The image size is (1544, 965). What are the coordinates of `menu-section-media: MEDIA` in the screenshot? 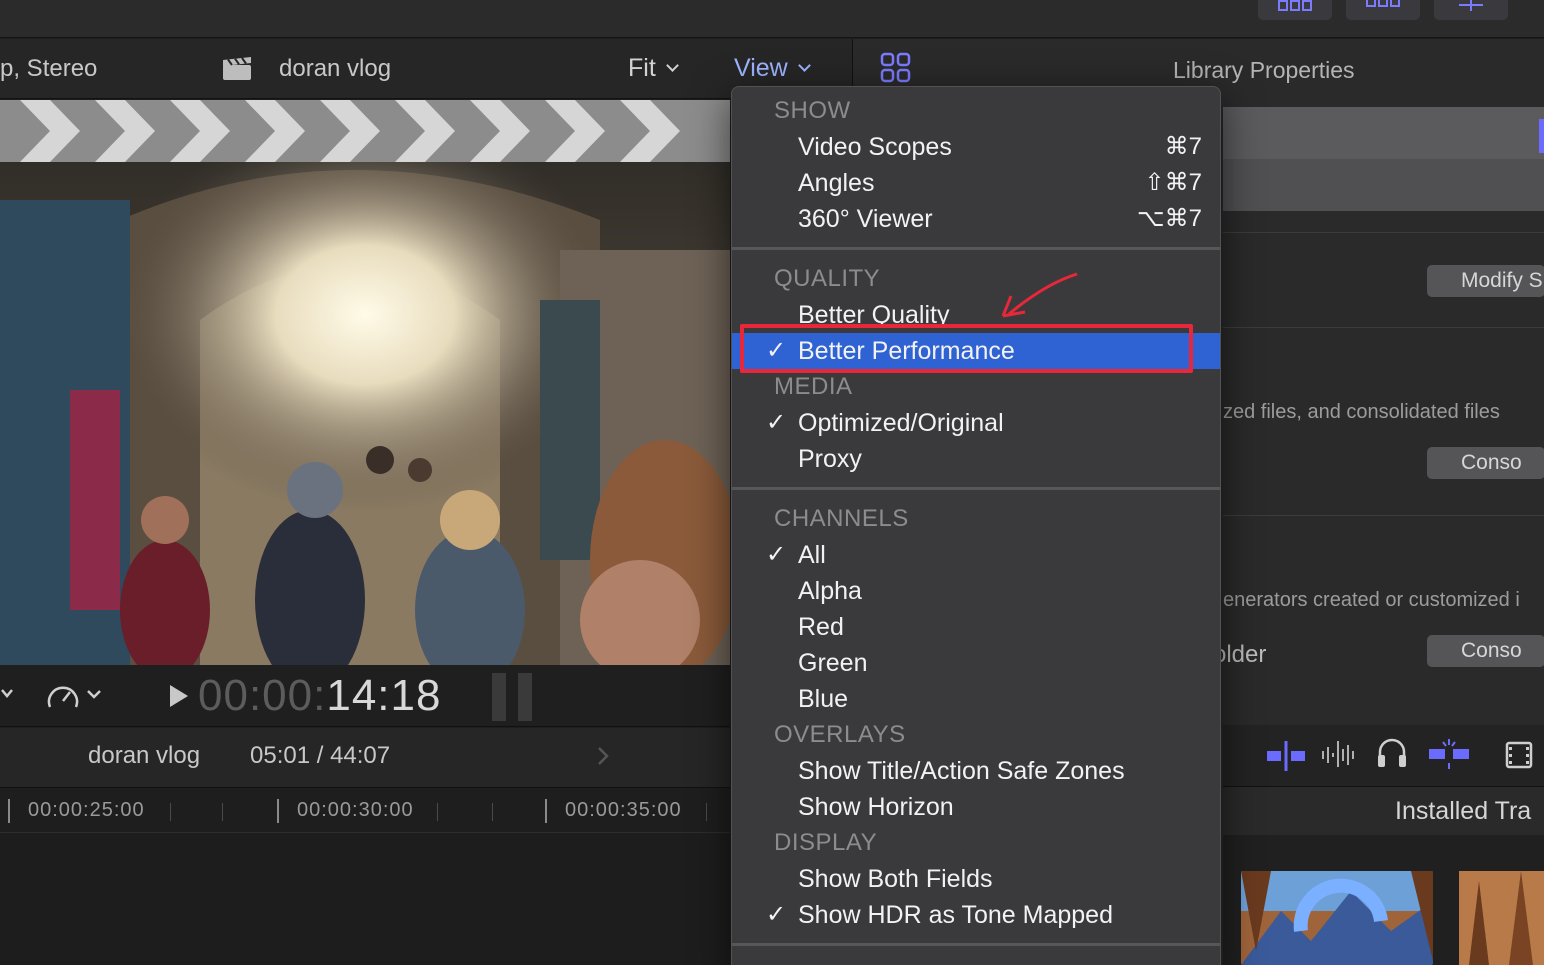 It's located at (813, 386).